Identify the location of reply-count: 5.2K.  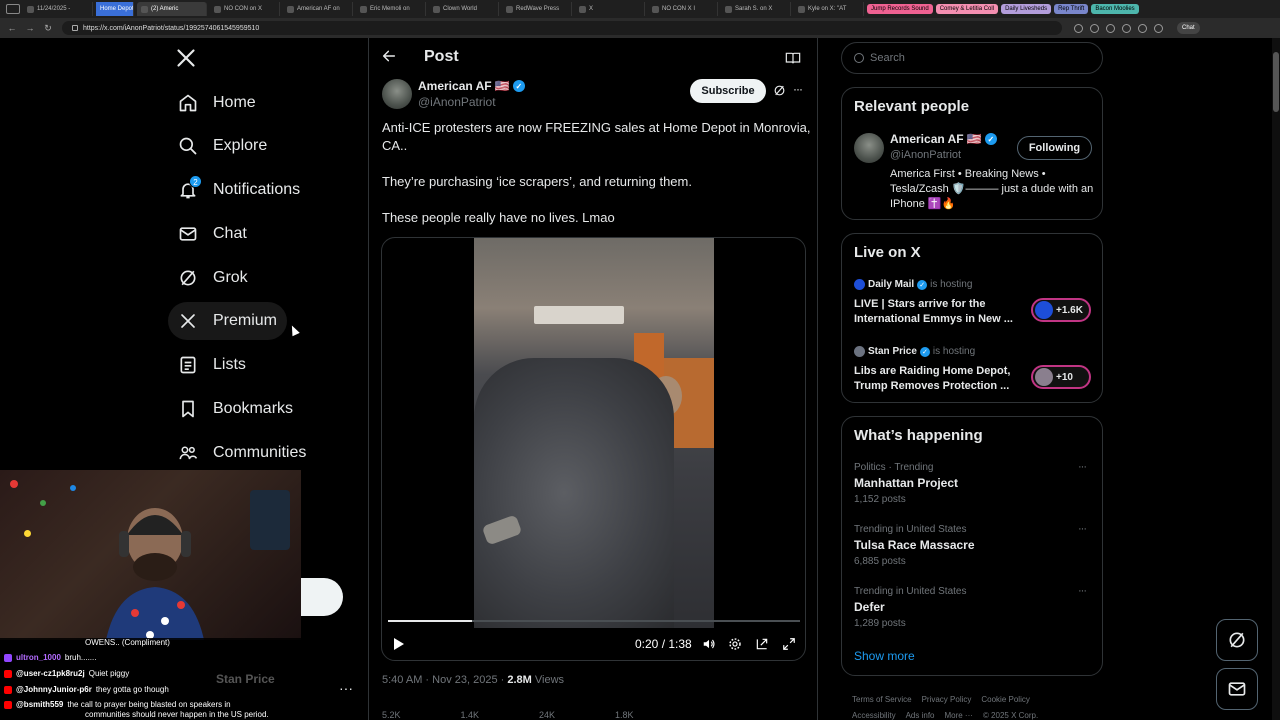
(391, 715).